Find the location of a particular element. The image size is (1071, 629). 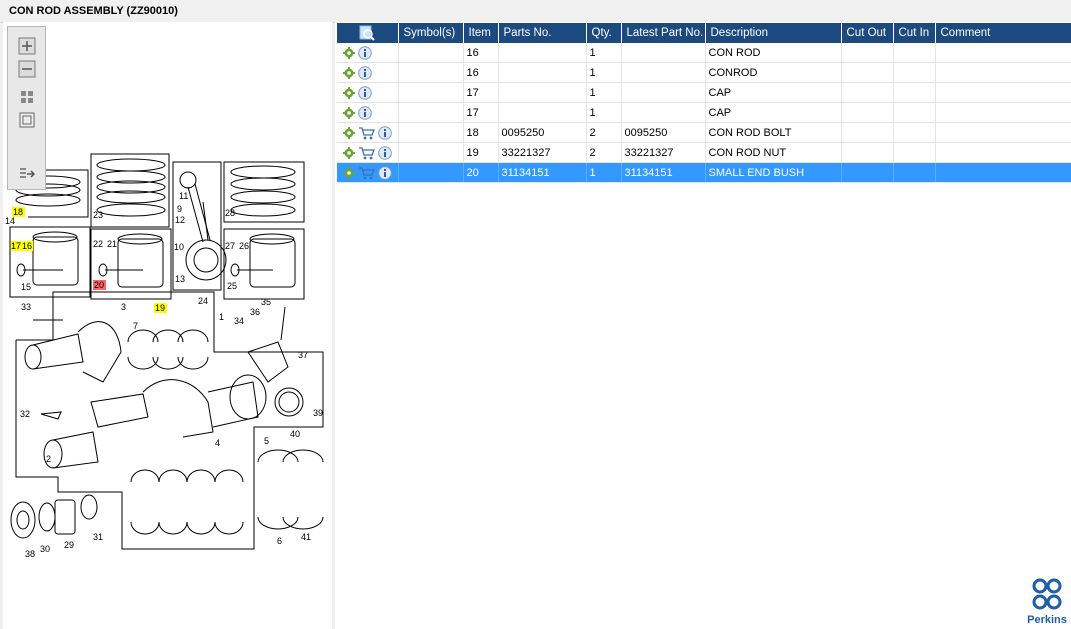

export-icon is located at coordinates (27, 174).